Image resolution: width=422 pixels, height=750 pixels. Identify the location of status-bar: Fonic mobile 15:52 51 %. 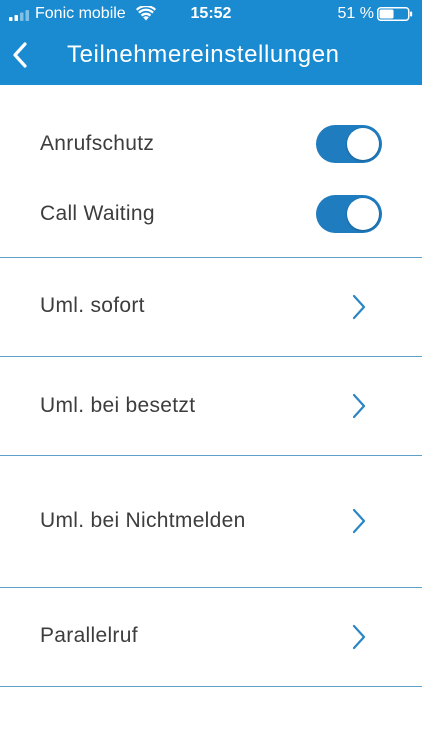
(211, 14).